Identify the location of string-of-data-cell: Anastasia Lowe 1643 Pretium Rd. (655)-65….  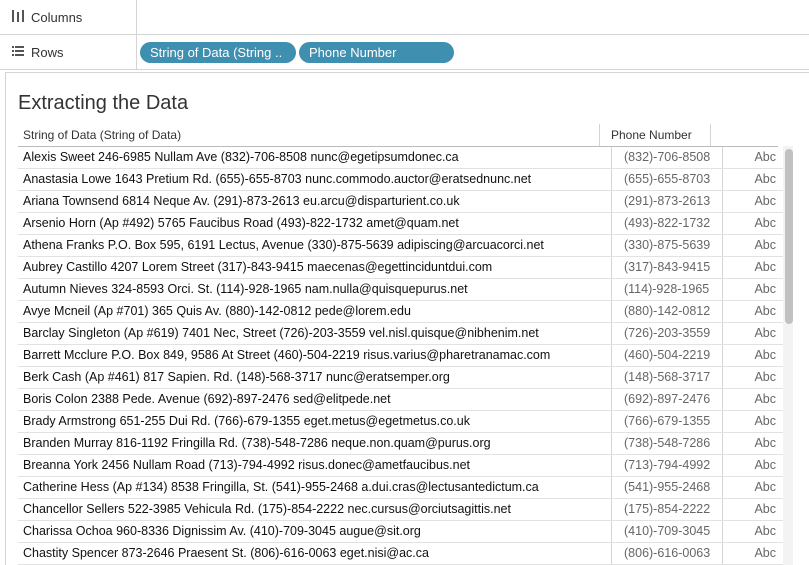
(314, 179).